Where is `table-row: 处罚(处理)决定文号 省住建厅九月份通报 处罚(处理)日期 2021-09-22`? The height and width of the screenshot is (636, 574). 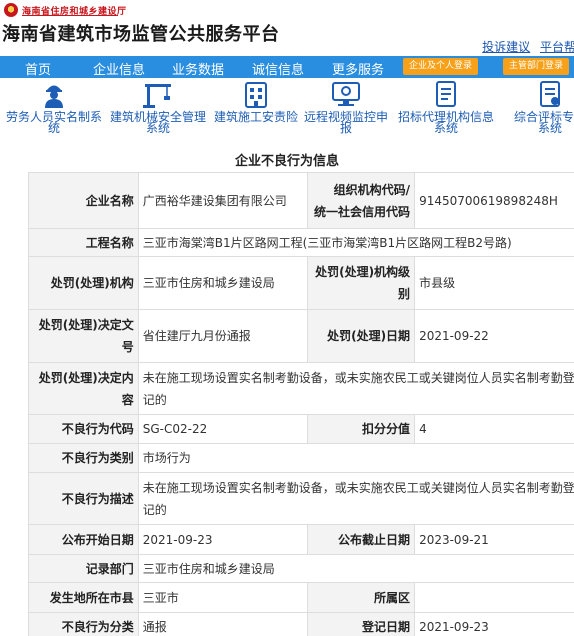 table-row: 处罚(处理)决定文号 省住建厅九月份通报 处罚(处理)日期 2021-09-22 is located at coordinates (301, 336).